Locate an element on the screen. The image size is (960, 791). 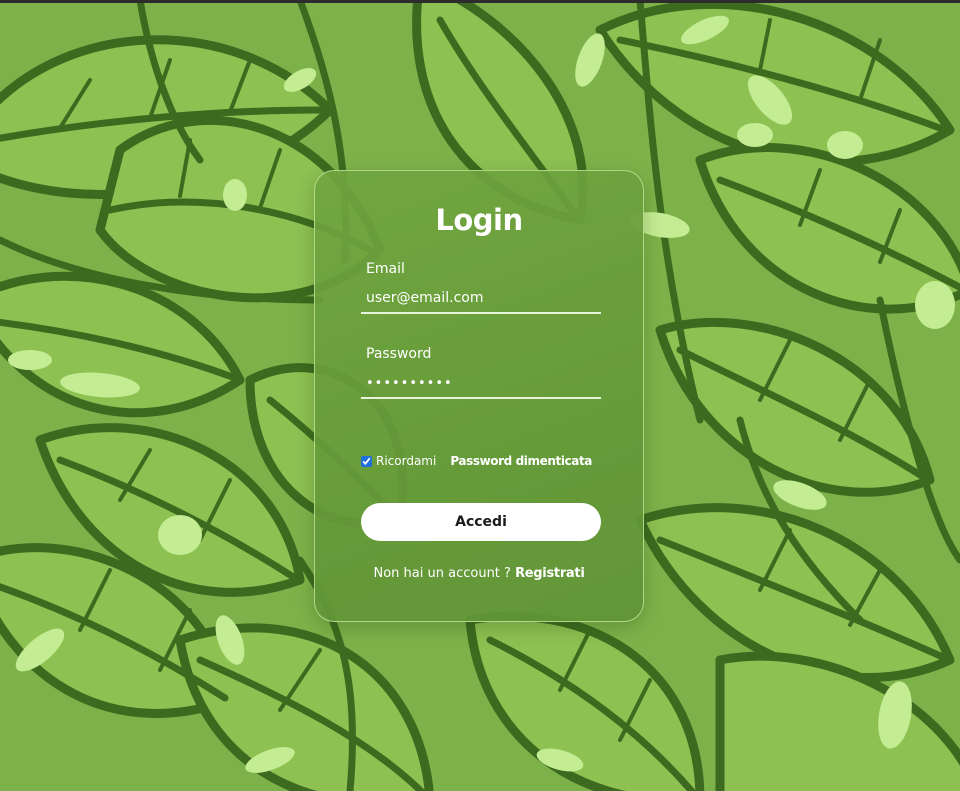
email-input is located at coordinates (481, 299).